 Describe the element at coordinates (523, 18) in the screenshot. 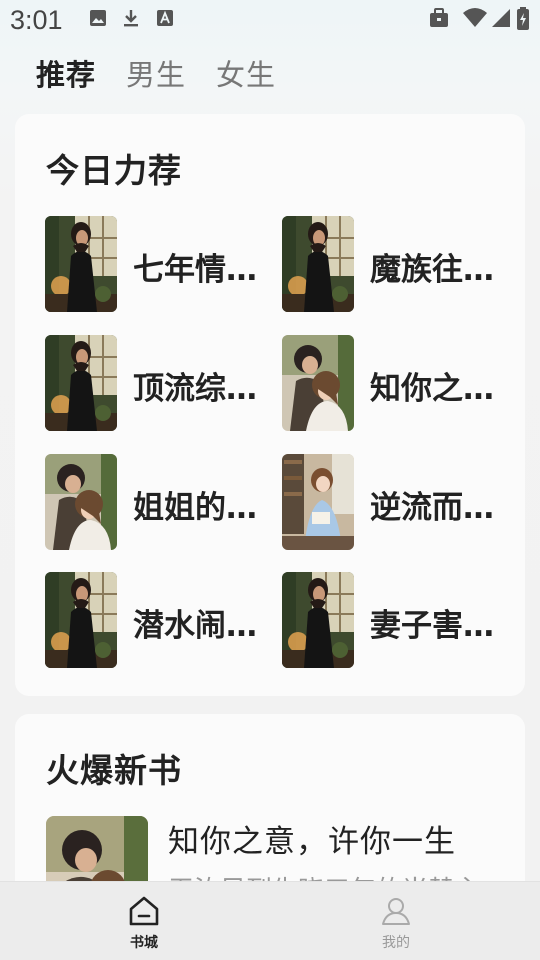

I see `battery-icon` at that location.